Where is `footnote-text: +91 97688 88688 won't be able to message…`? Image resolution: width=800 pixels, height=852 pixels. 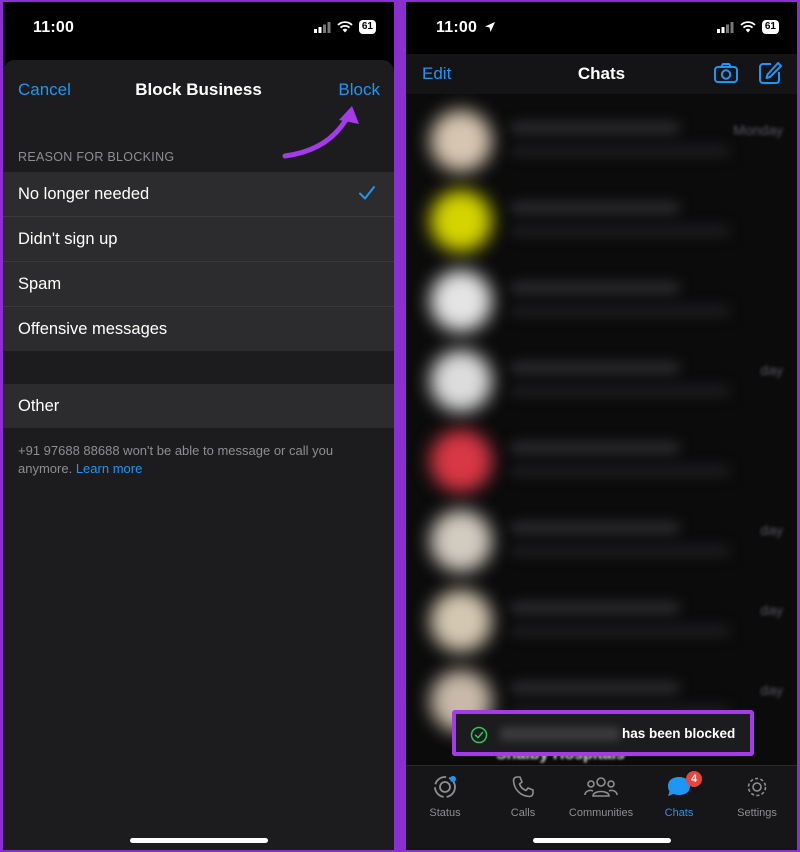
footnote-text: +91 97688 88688 won't be able to message… is located at coordinates (176, 459).